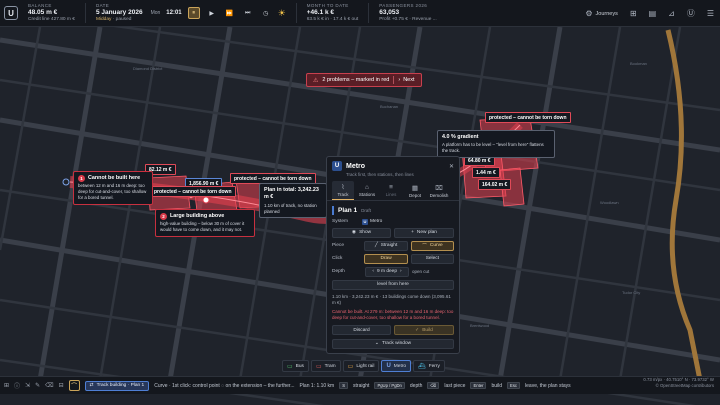 The image size is (720, 405). What do you see at coordinates (480, 325) in the screenshot?
I see `street-label: Brentwood` at bounding box center [480, 325].